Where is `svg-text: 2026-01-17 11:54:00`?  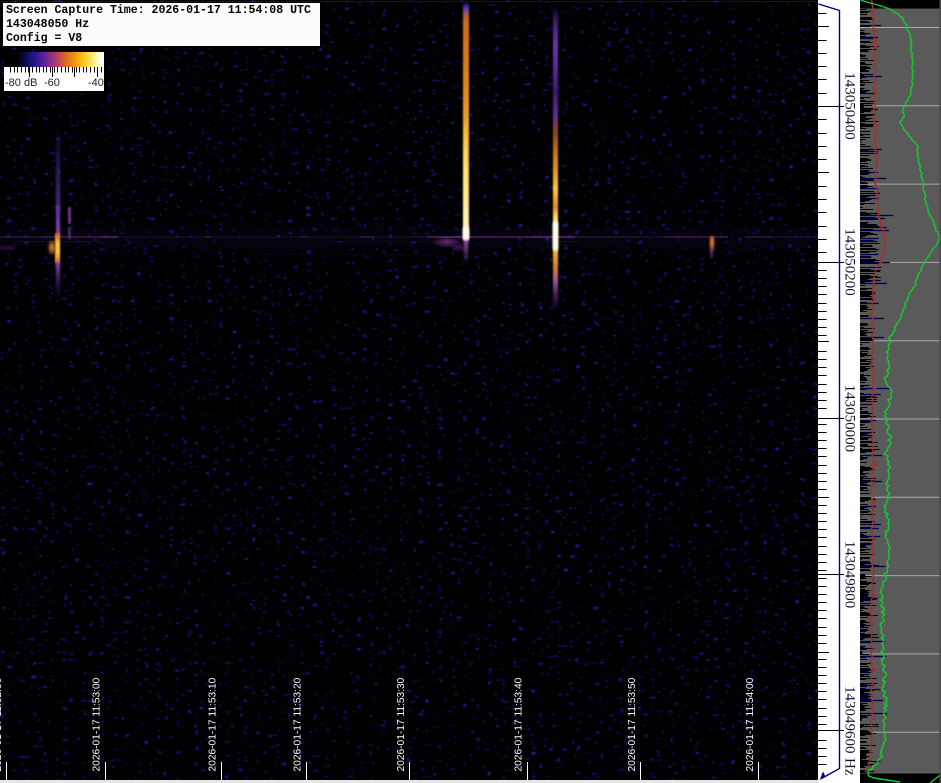 svg-text: 2026-01-17 11:54:00 is located at coordinates (750, 724).